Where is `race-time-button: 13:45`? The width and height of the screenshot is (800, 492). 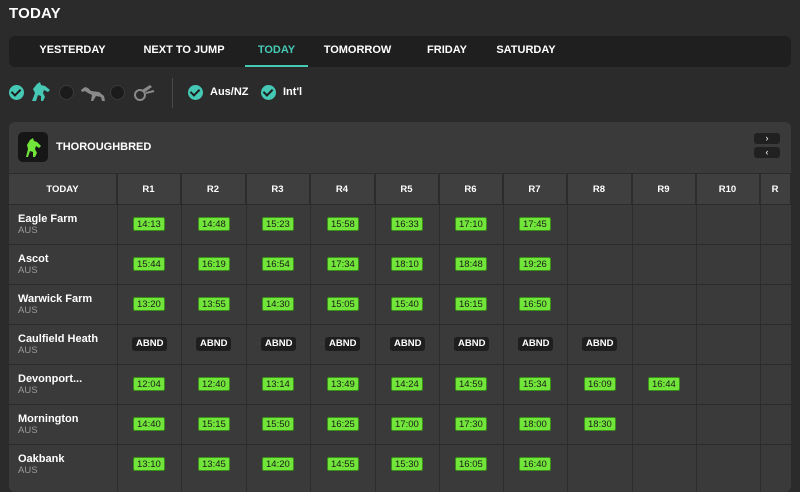 race-time-button: 13:45 is located at coordinates (214, 464).